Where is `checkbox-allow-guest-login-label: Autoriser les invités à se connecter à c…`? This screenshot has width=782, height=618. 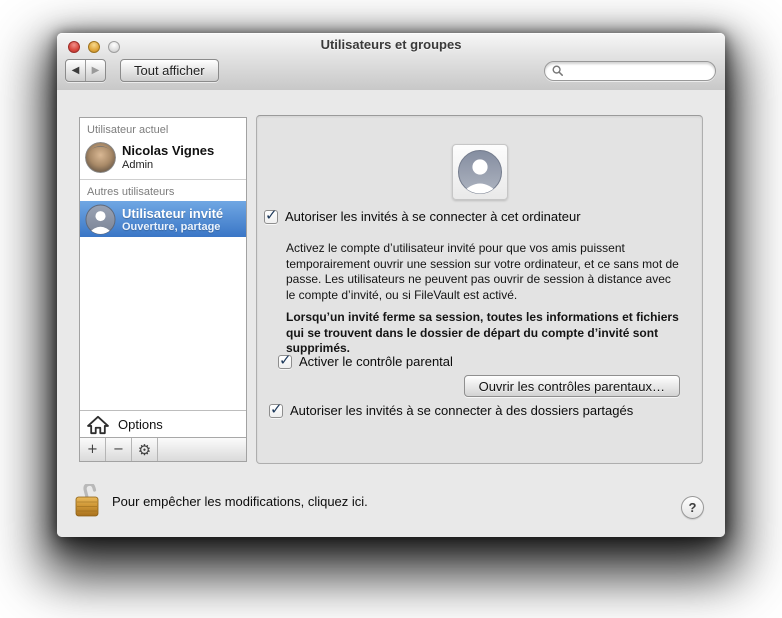 checkbox-allow-guest-login-label: Autoriser les invités à se connecter à c… is located at coordinates (433, 216).